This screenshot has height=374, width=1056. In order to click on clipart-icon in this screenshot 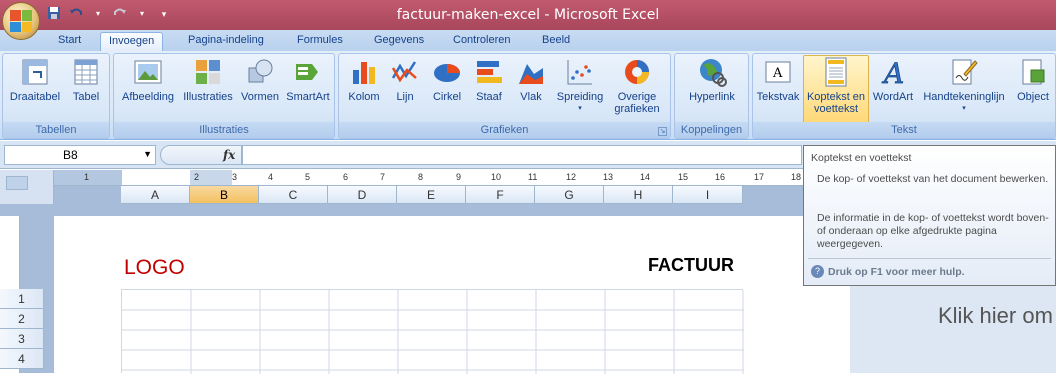, I will do `click(208, 72)`.